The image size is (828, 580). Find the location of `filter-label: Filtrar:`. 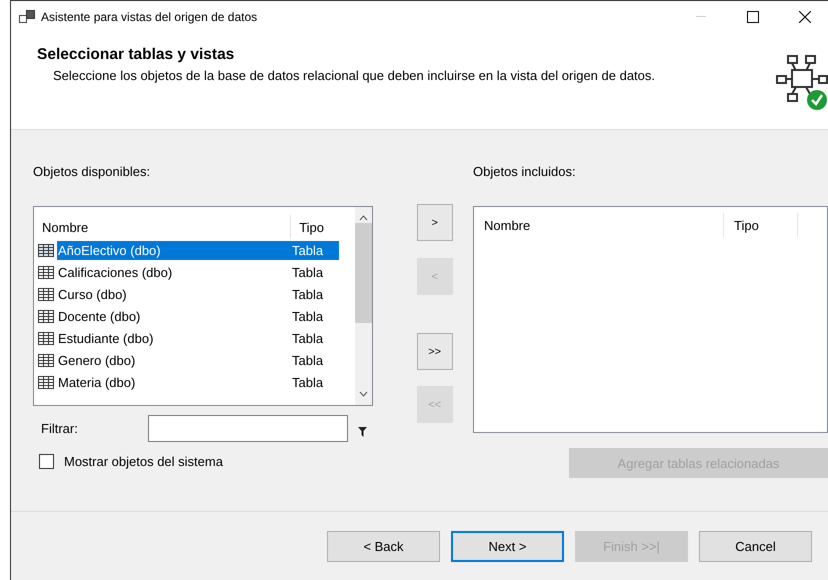

filter-label: Filtrar: is located at coordinates (59, 428).